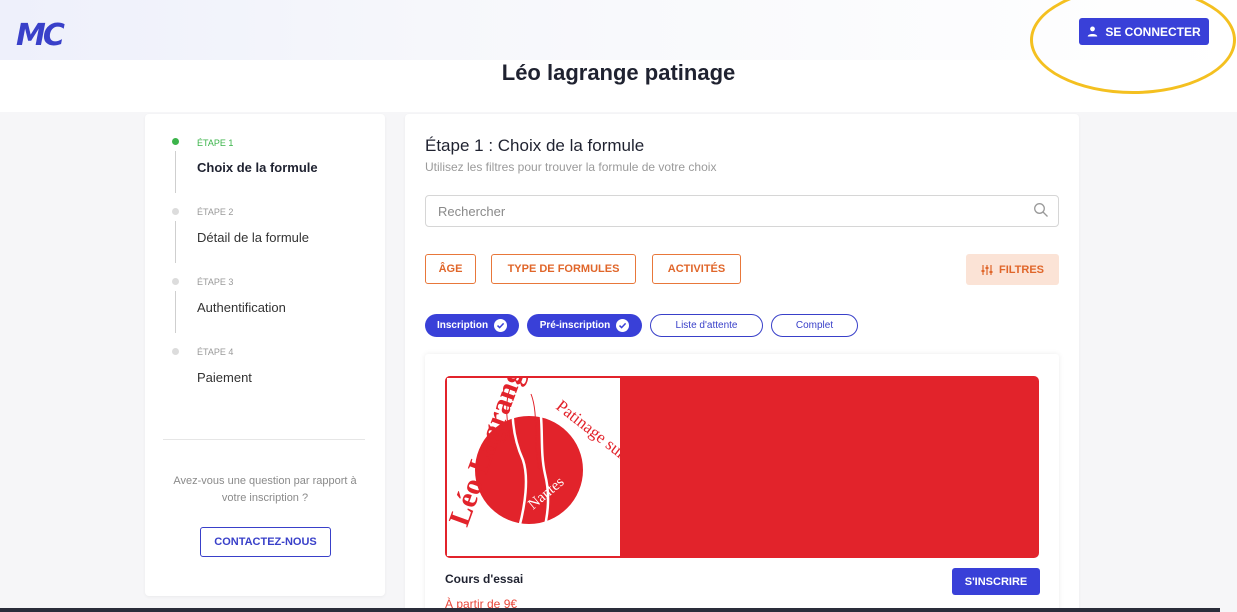 The width and height of the screenshot is (1237, 612). I want to click on register-button: S'INSCRIRE, so click(996, 581).